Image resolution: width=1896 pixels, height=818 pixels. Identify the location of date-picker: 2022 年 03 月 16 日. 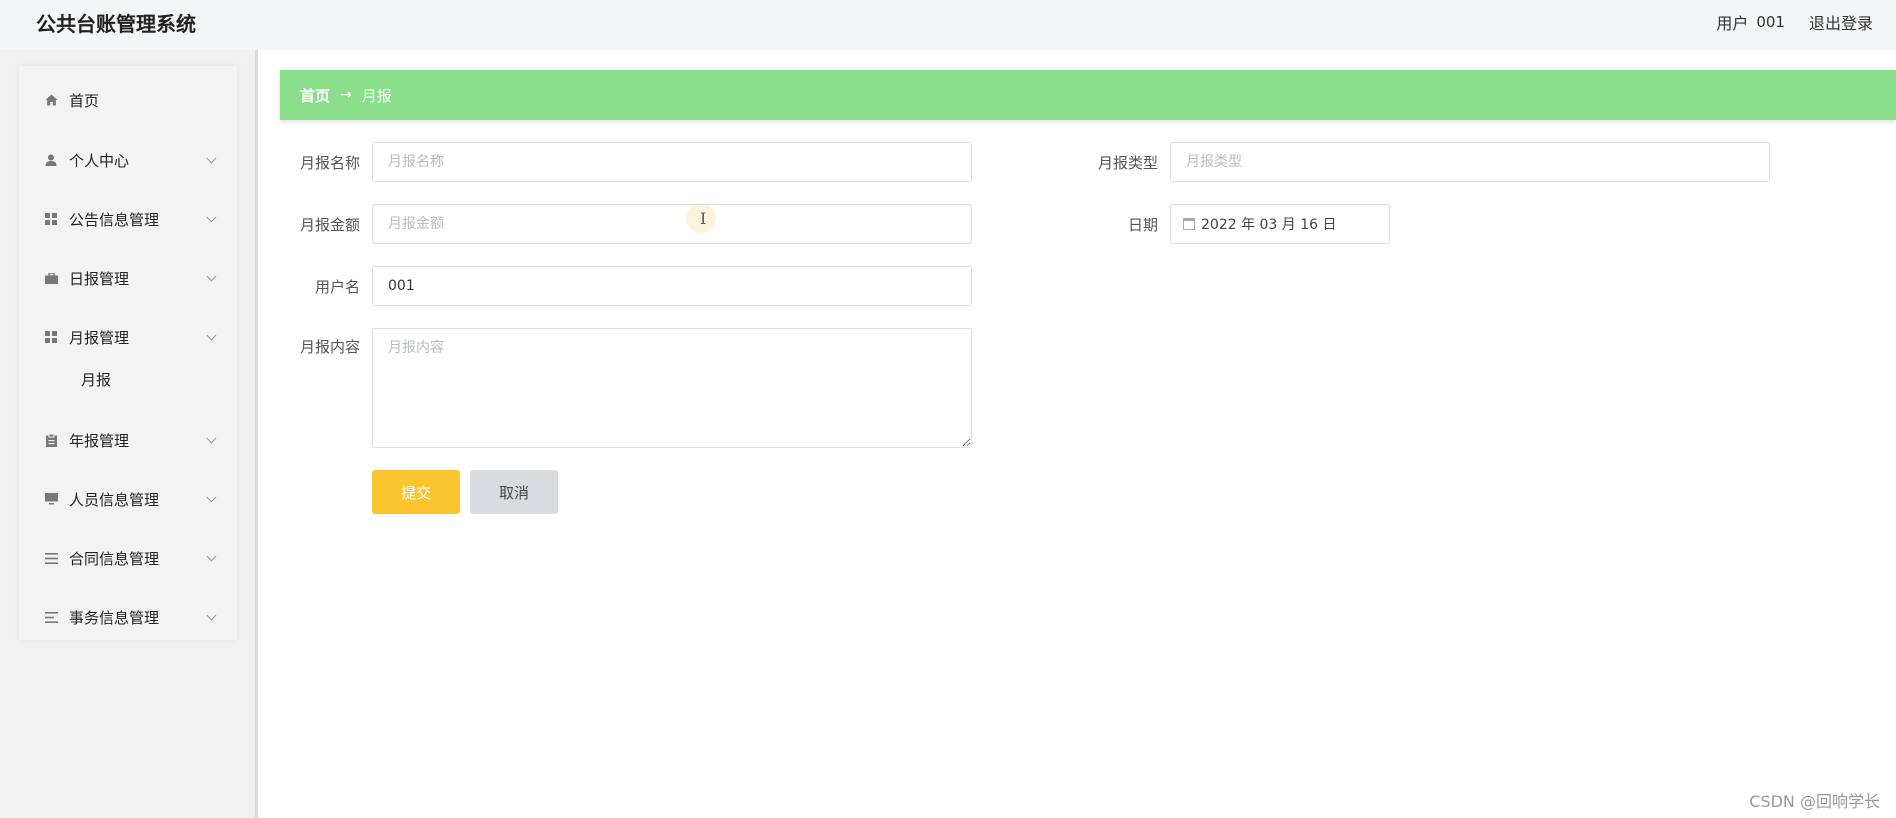
(1280, 224).